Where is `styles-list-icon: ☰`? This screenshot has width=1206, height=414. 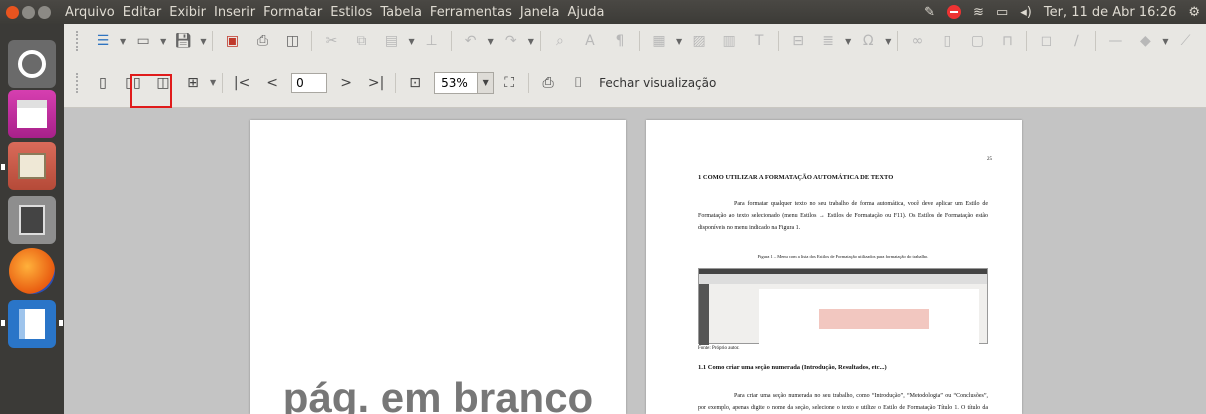
styles-list-icon: ☰ is located at coordinates (103, 41).